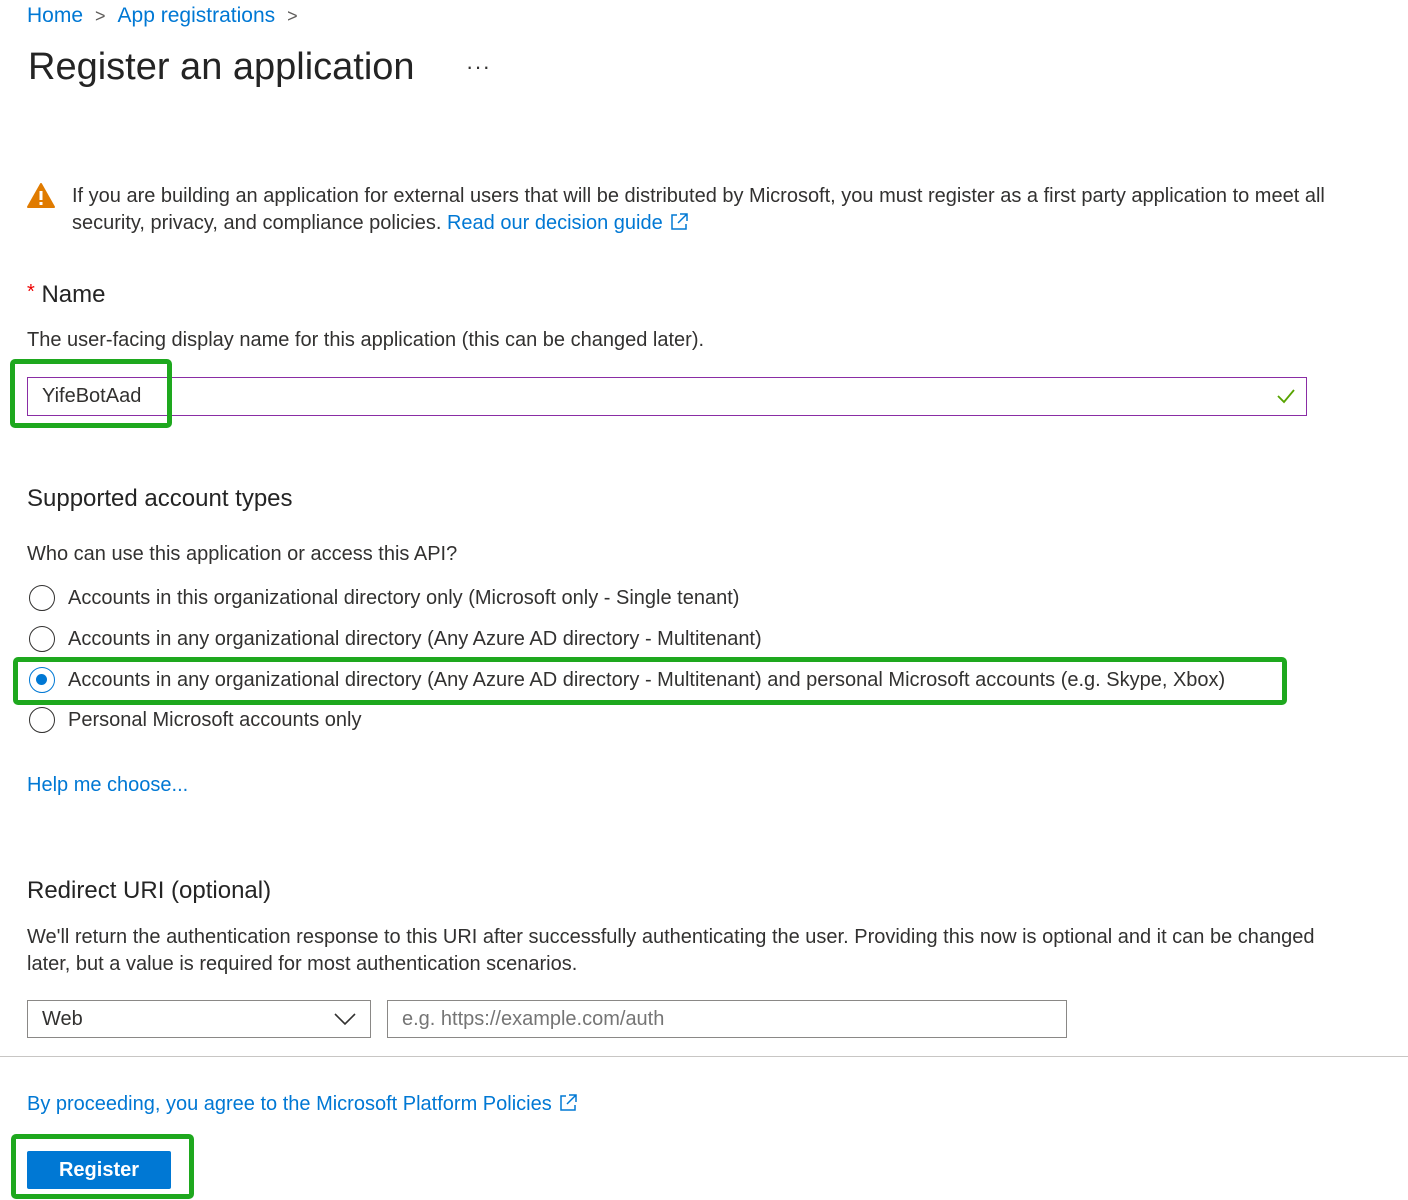 The image size is (1408, 1200). Describe the element at coordinates (727, 1019) in the screenshot. I see `redirect-uri-input` at that location.